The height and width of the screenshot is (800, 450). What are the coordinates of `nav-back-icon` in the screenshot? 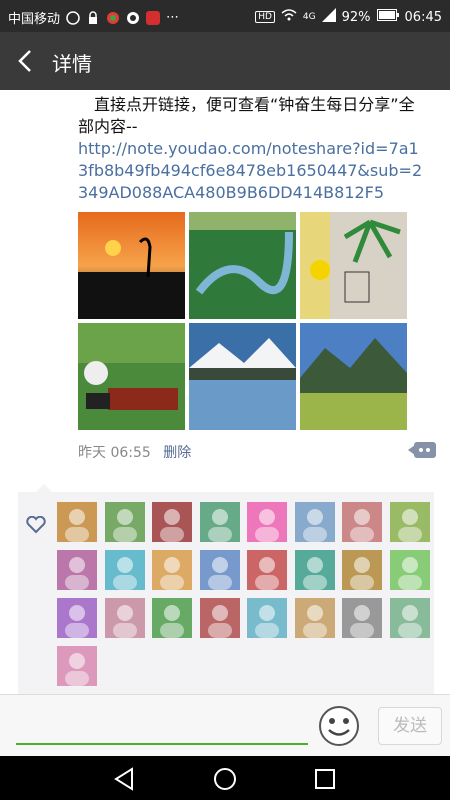 It's located at (125, 779).